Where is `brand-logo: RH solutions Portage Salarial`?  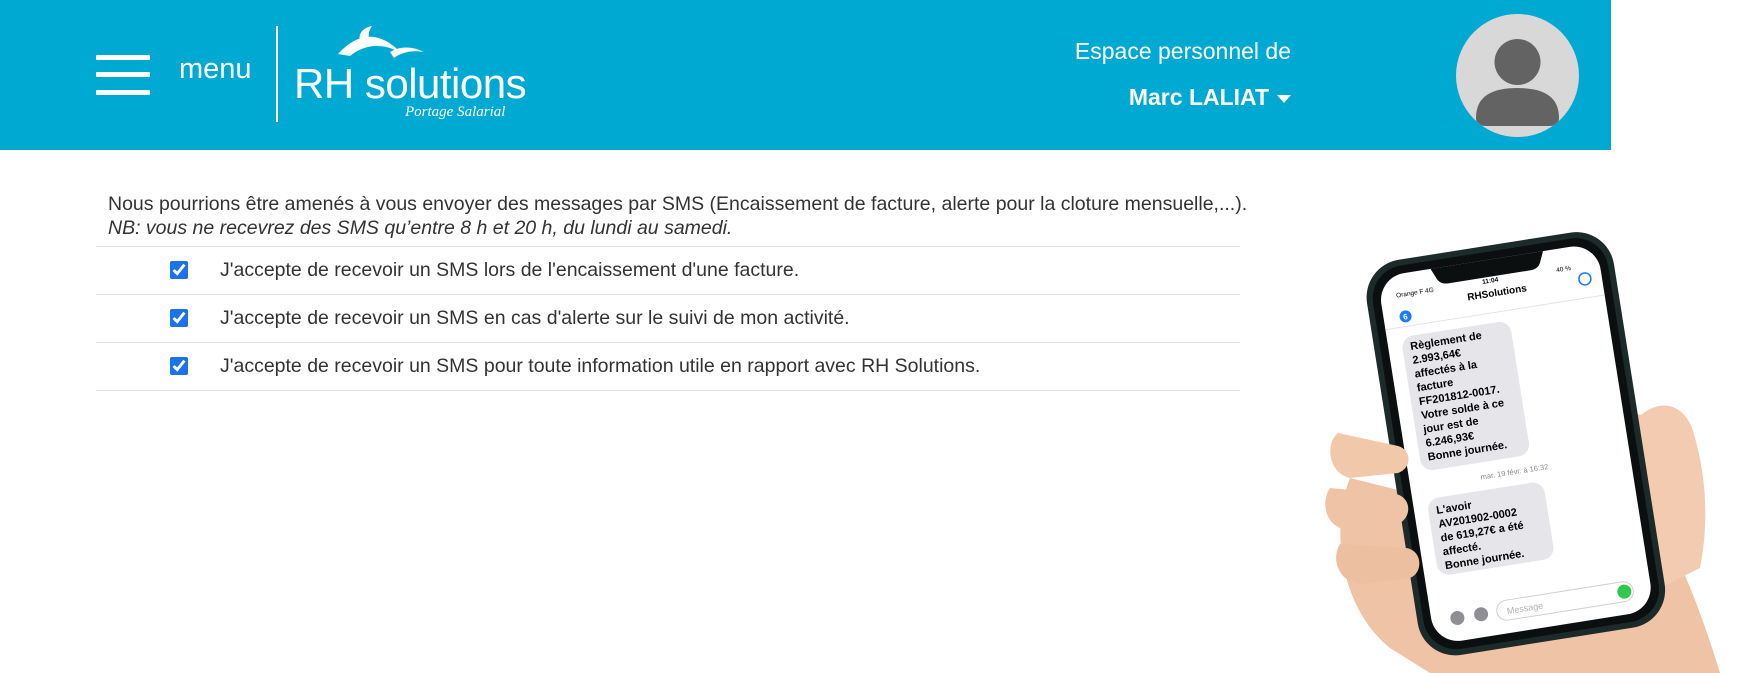 brand-logo: RH solutions Portage Salarial is located at coordinates (408, 74).